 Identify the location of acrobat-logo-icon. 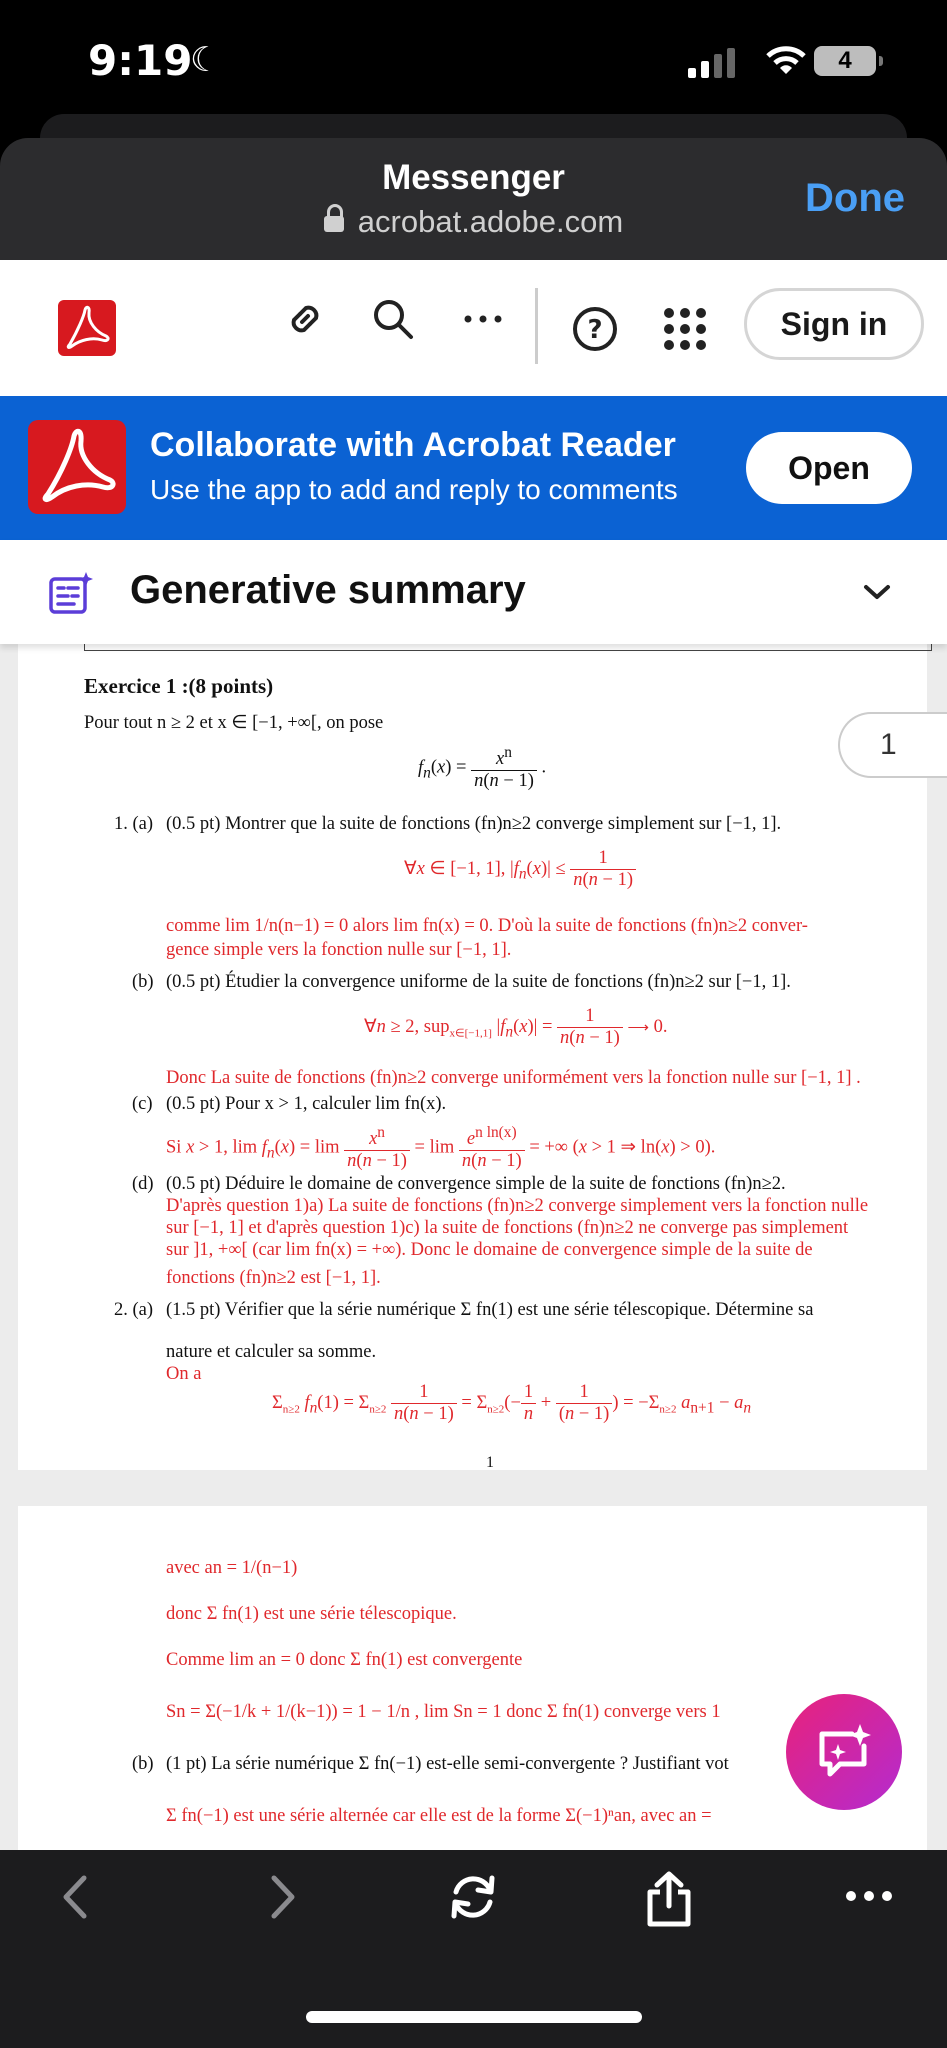
(87, 328).